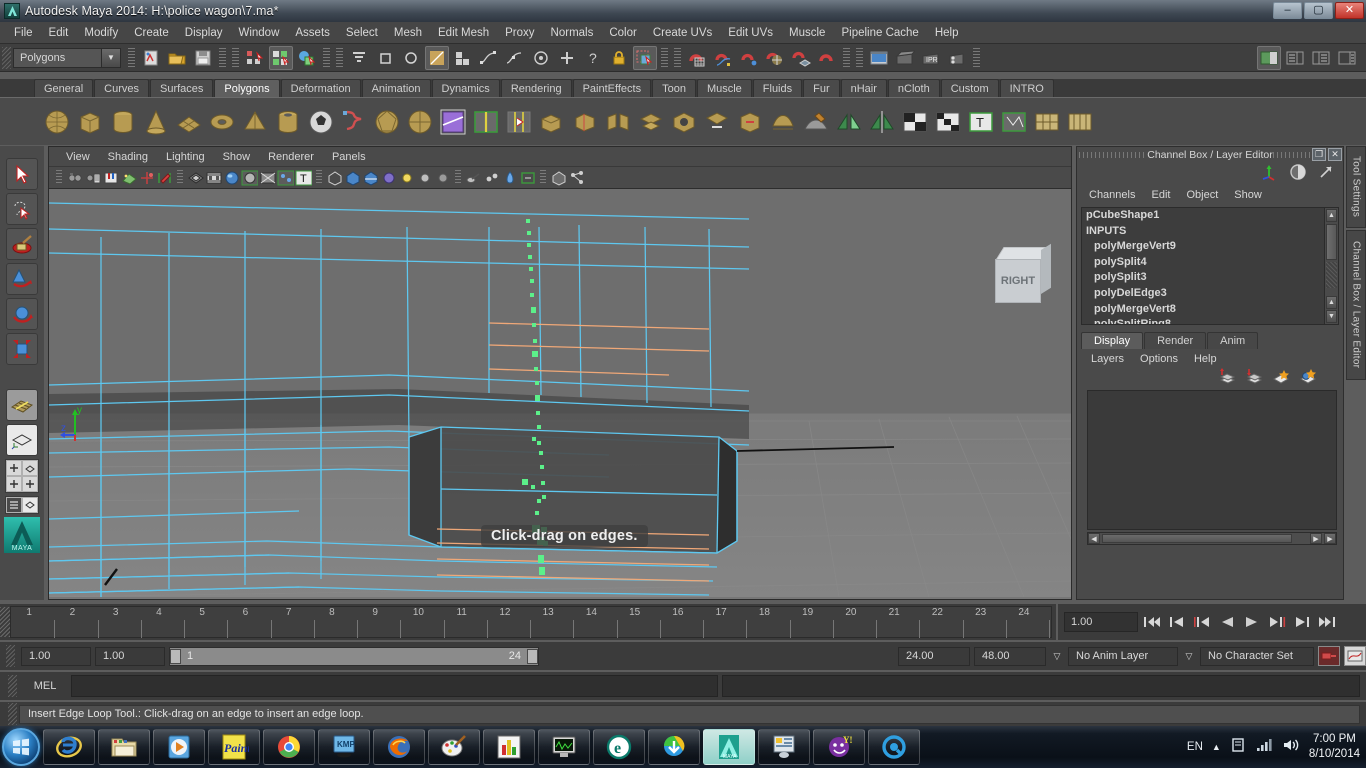  What do you see at coordinates (334, 177) in the screenshot?
I see `show-hide-nurbs-icon` at bounding box center [334, 177].